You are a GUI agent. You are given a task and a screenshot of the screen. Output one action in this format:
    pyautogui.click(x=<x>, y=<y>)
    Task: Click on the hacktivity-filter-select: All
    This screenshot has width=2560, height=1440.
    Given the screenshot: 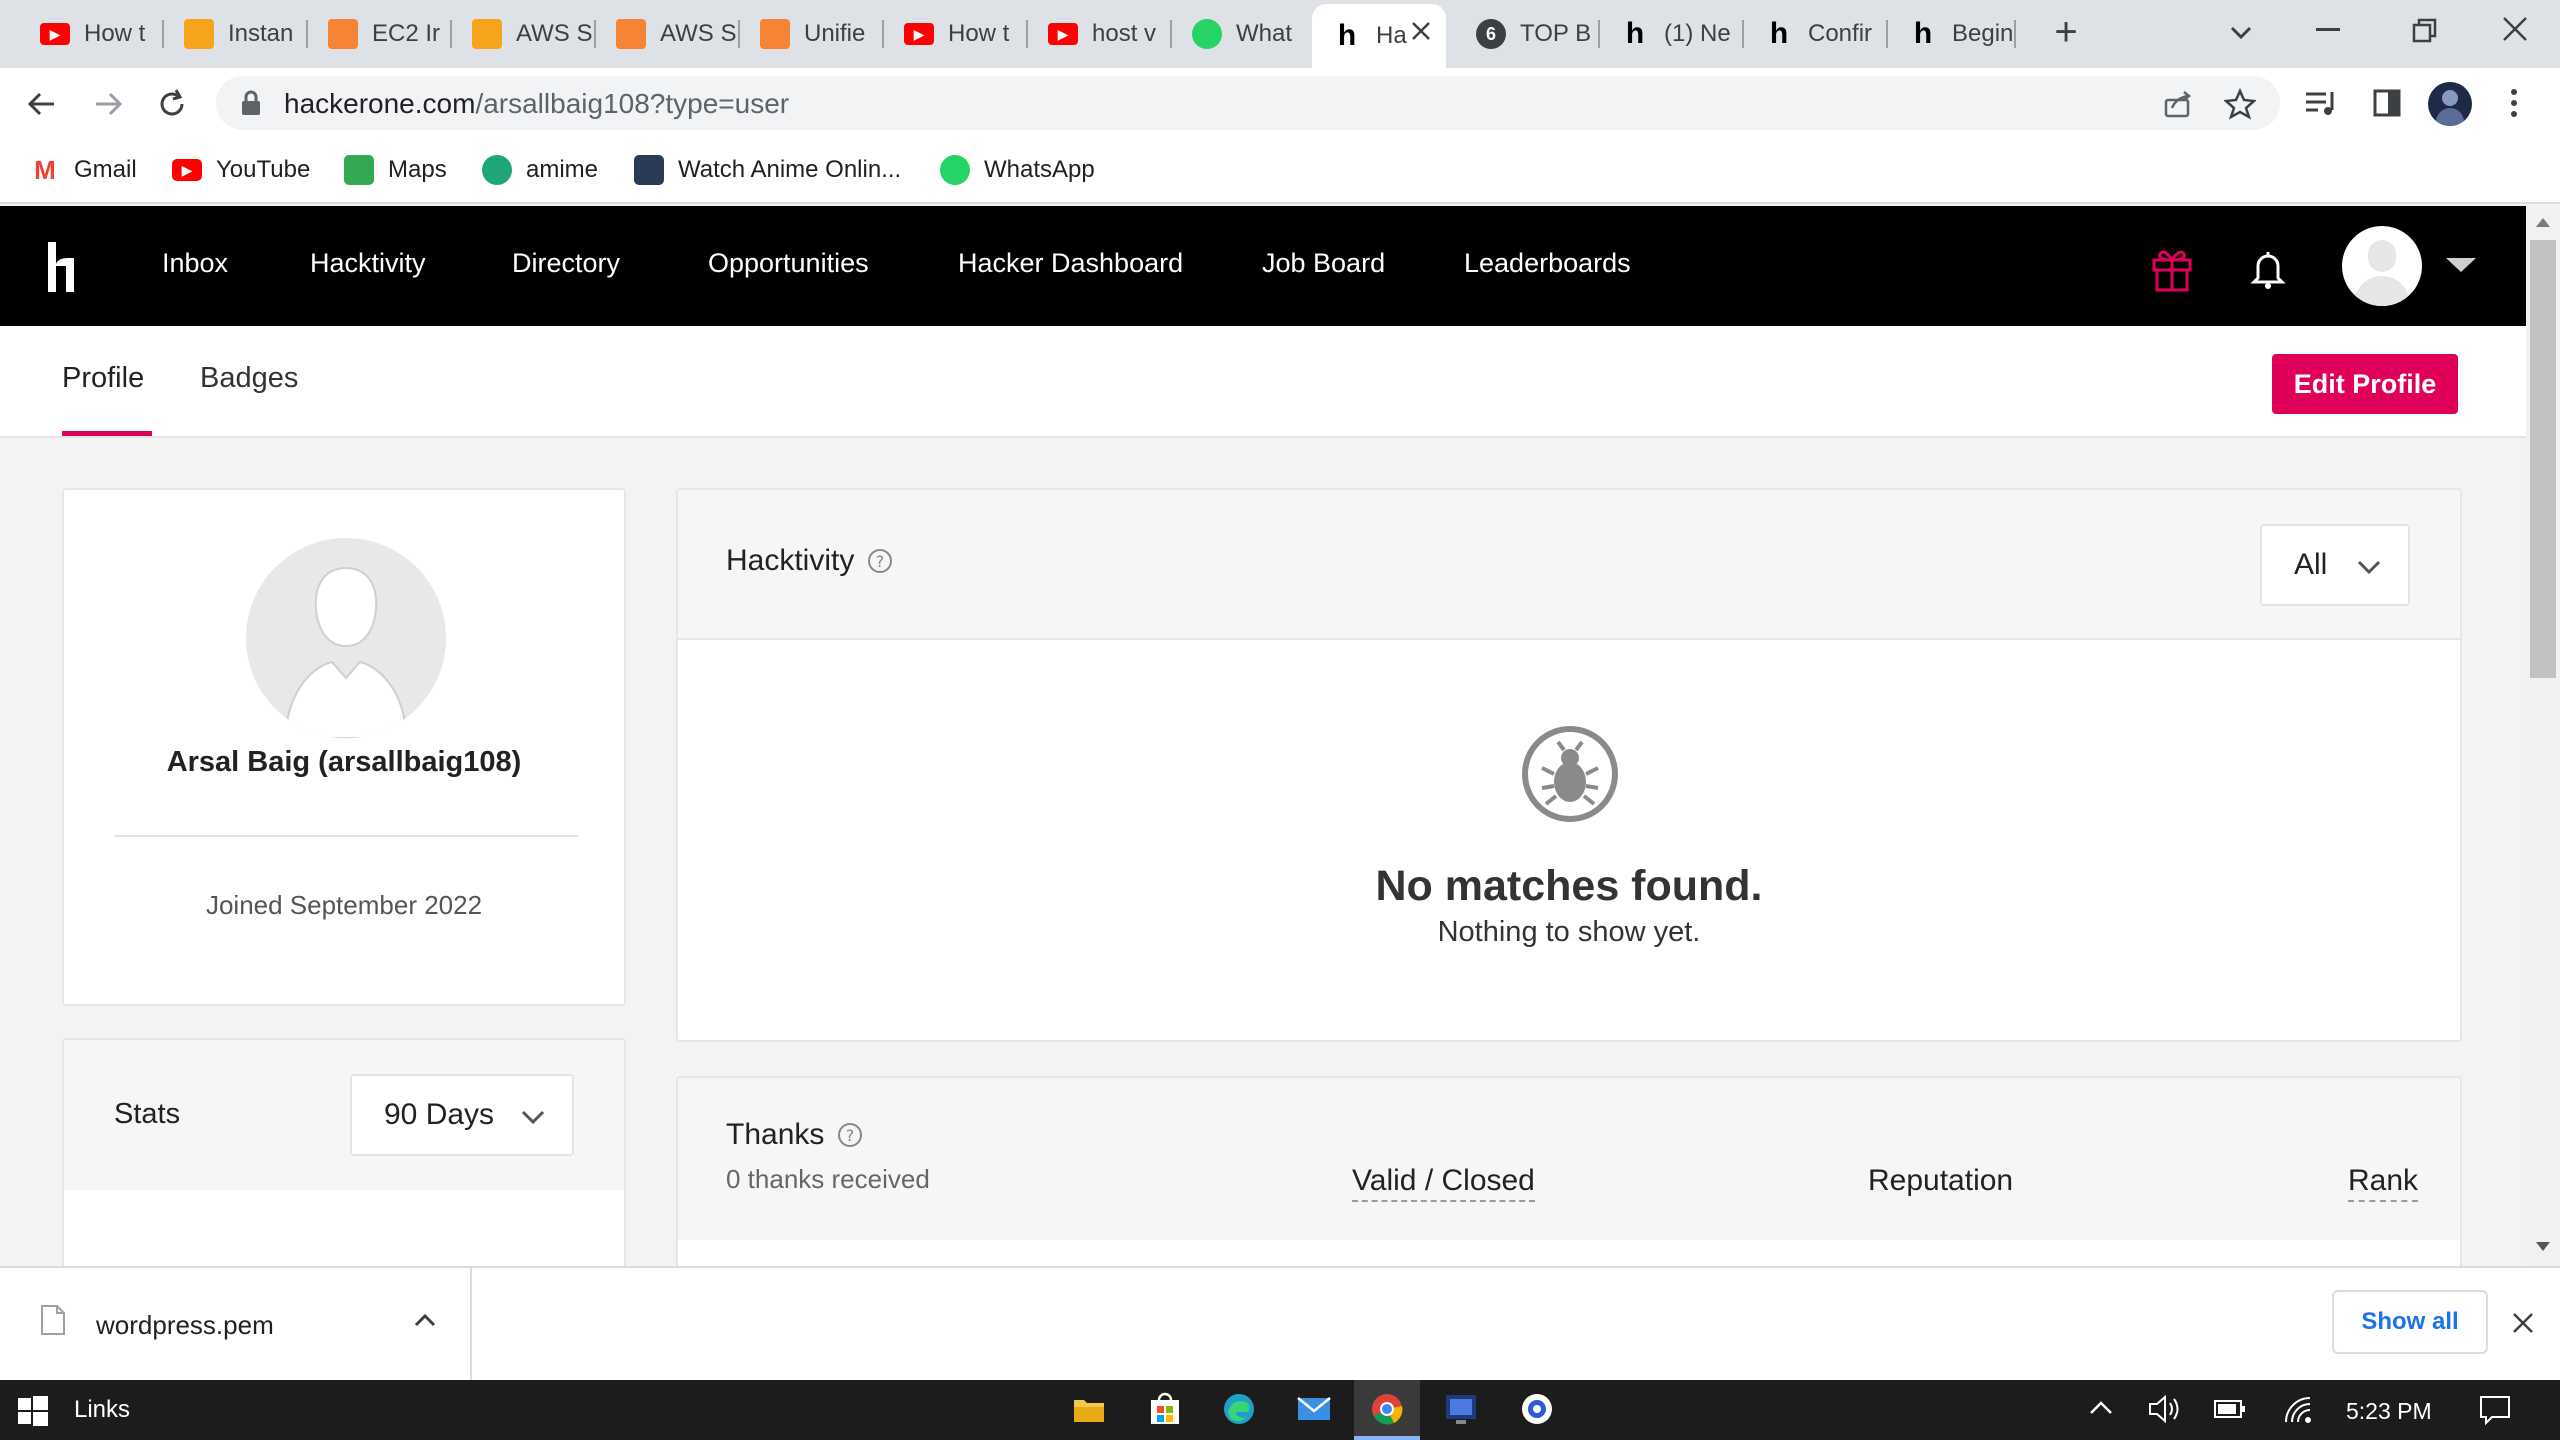 What is the action you would take?
    pyautogui.click(x=2335, y=565)
    